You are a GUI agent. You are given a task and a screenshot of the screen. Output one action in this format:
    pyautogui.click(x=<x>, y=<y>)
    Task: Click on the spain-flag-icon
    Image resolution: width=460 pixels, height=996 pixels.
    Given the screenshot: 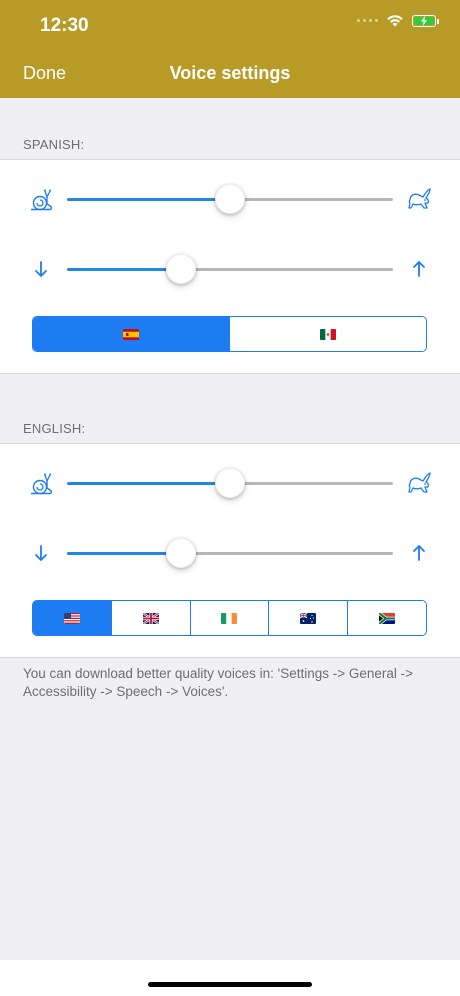 What is the action you would take?
    pyautogui.click(x=131, y=334)
    